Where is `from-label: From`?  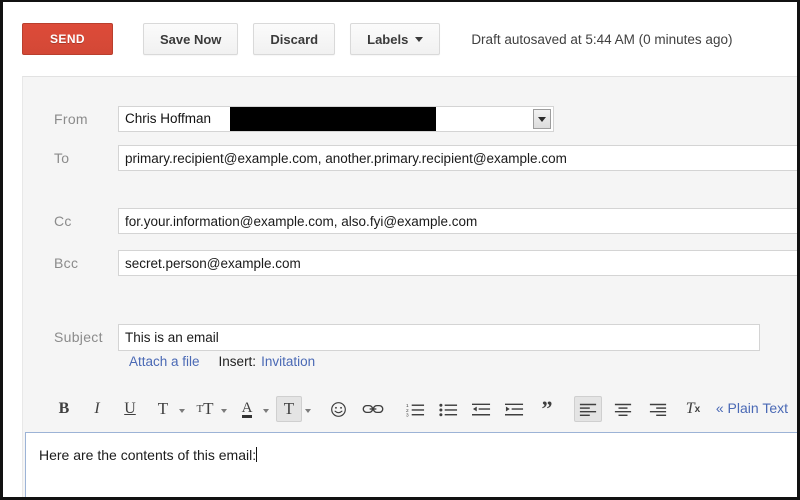 from-label: From is located at coordinates (71, 119).